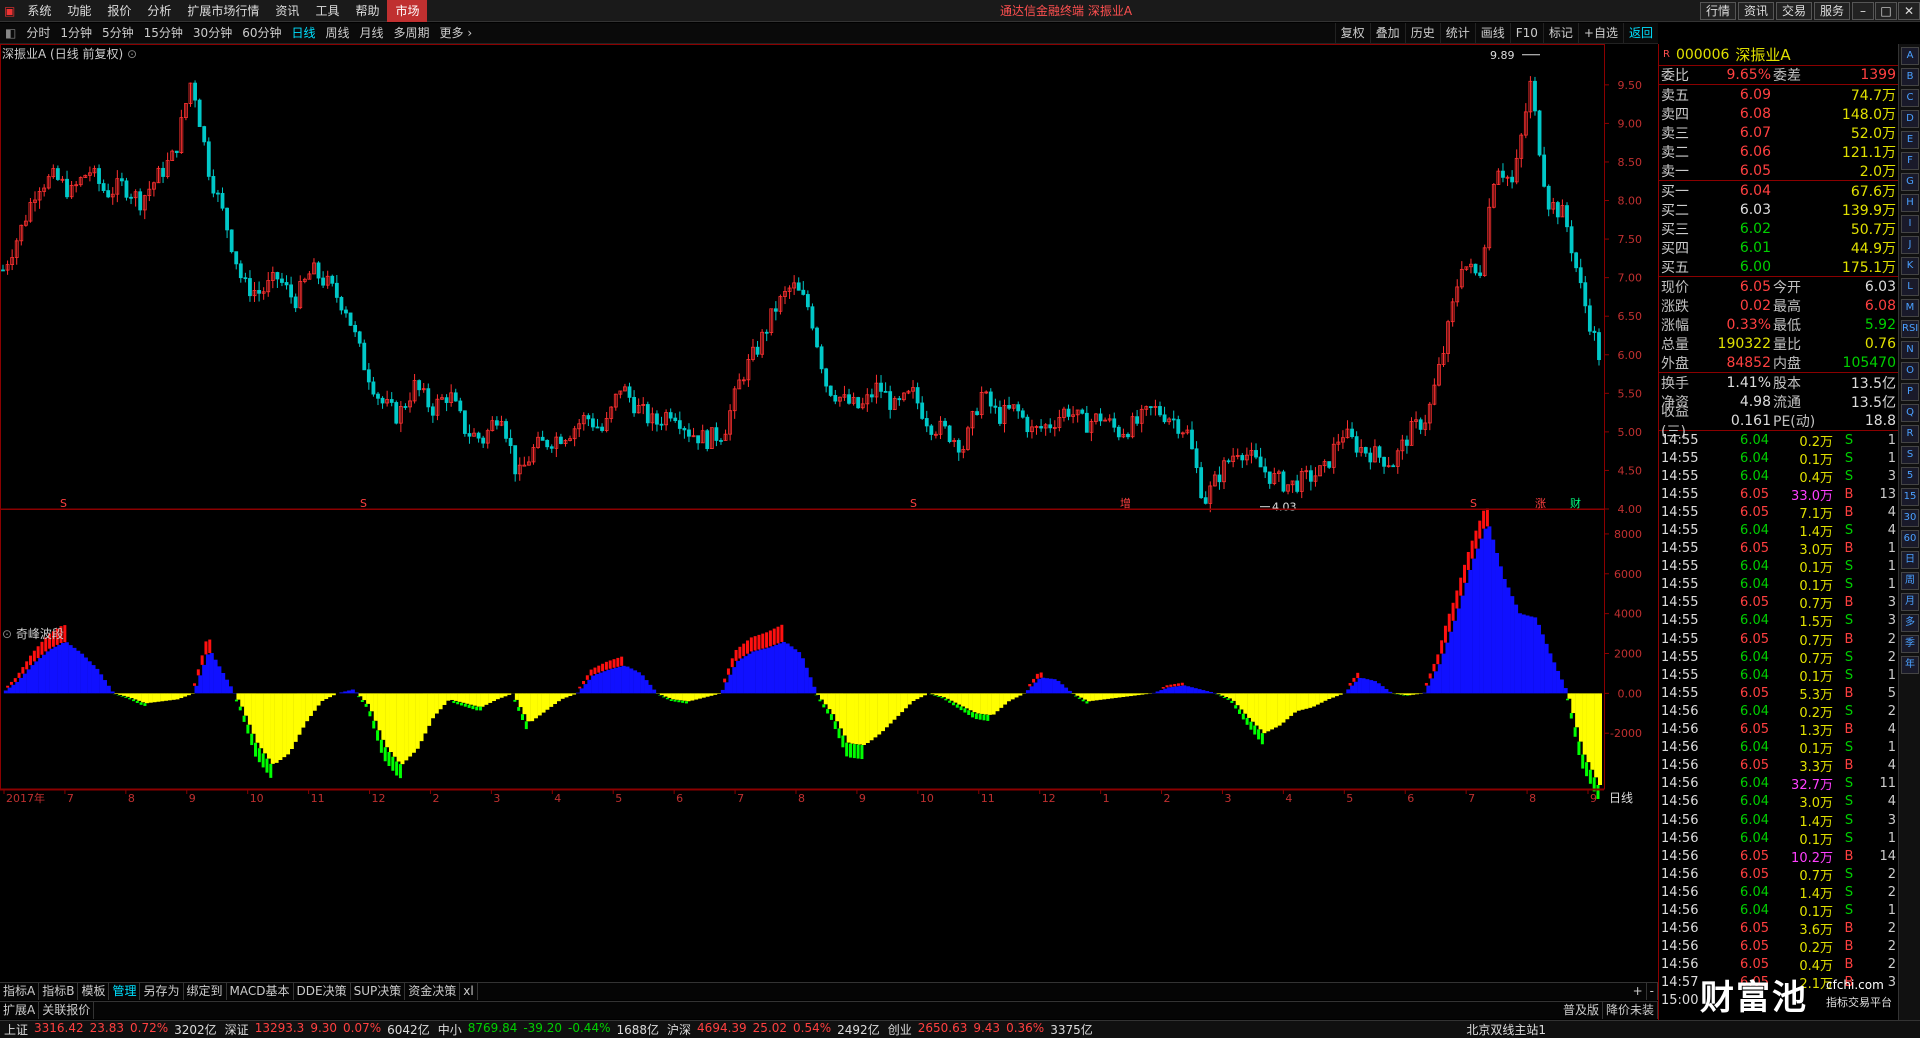 This screenshot has width=1920, height=1038. What do you see at coordinates (212, 33) in the screenshot?
I see `period-30min: 30分钟` at bounding box center [212, 33].